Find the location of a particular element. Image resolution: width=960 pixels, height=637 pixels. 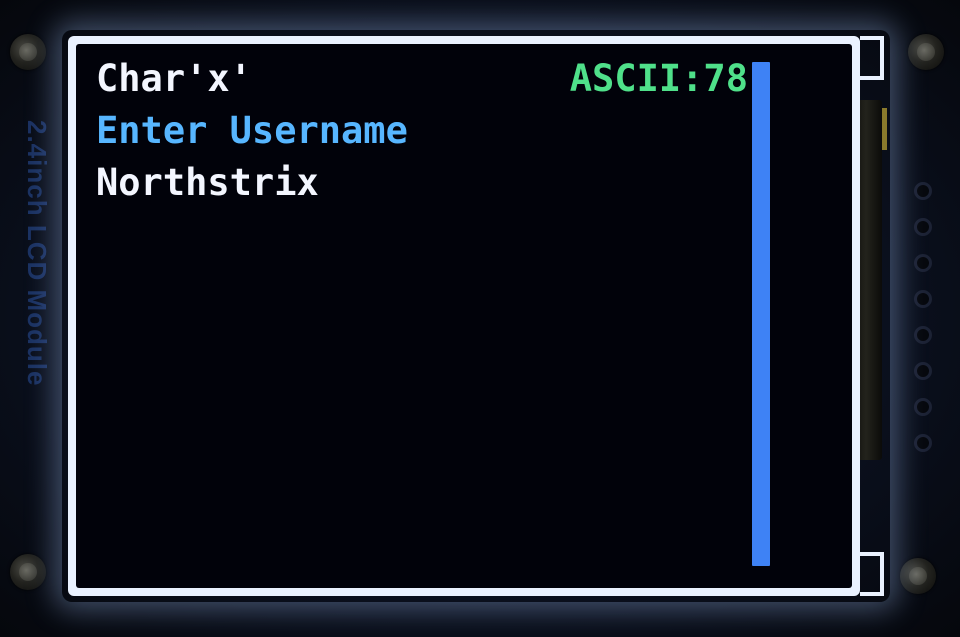

ascii-code-label: ASCII:78 is located at coordinates (658, 78).